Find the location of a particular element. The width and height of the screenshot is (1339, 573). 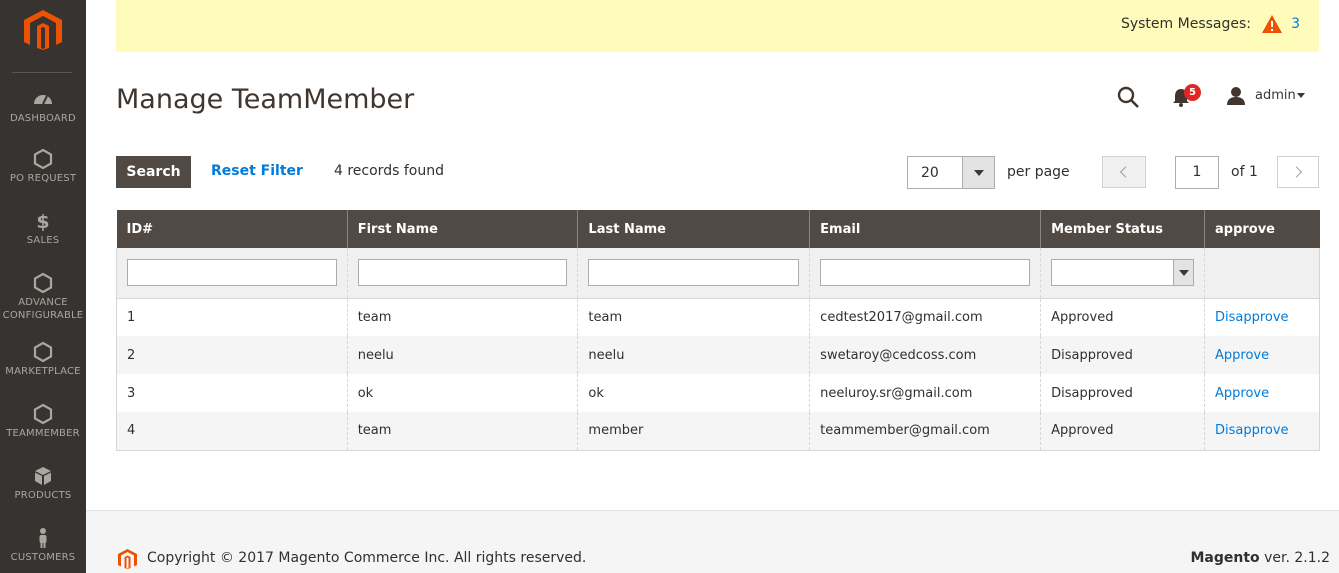

cell-email: teammember@gmail.com is located at coordinates (925, 431).